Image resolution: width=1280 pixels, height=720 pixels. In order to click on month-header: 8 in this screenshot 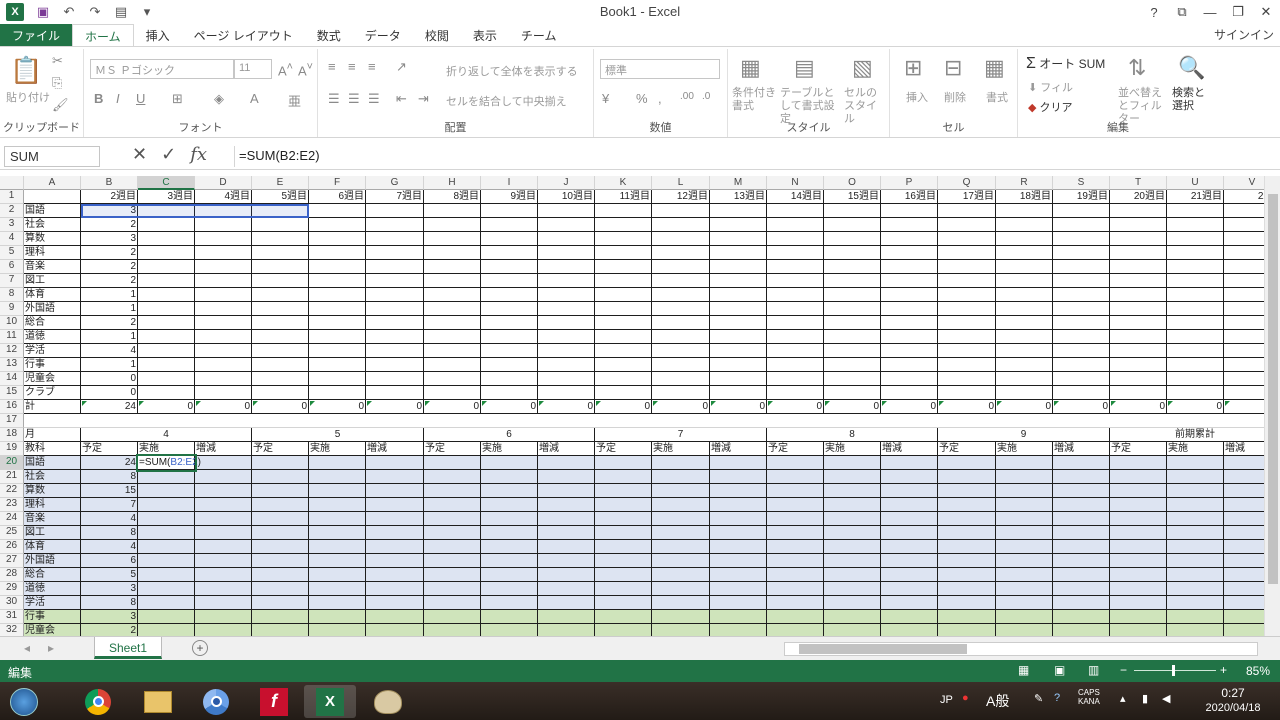, I will do `click(852, 435)`.